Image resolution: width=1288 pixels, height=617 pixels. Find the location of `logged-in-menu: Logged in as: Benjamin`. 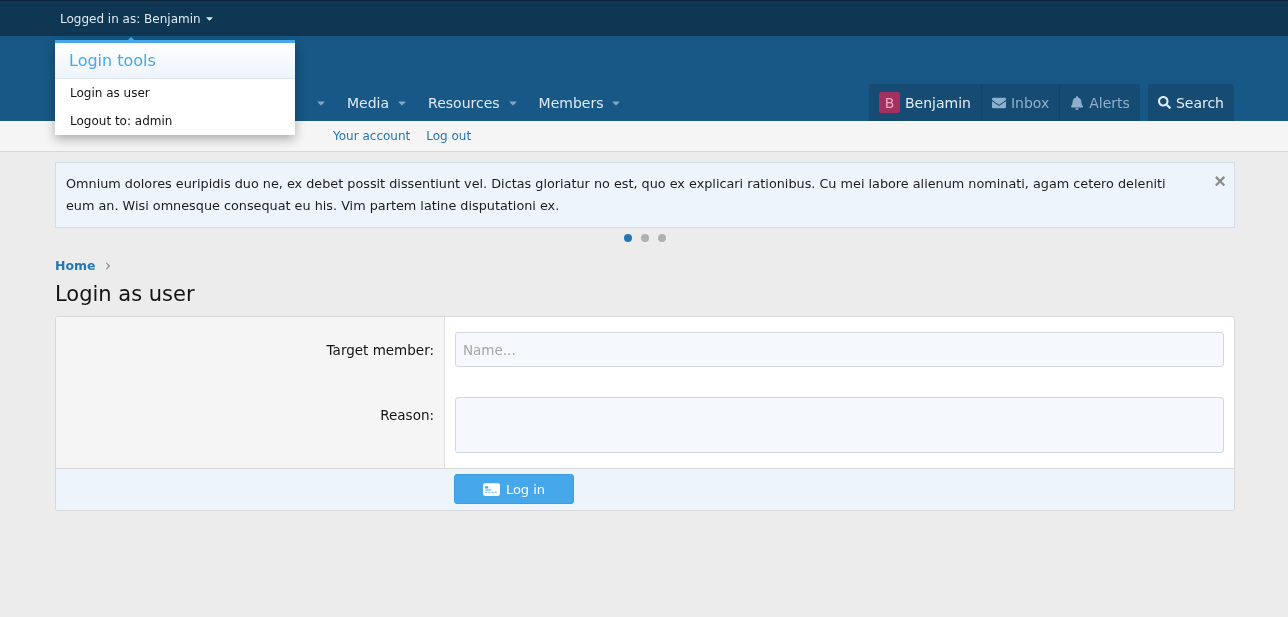

logged-in-menu: Logged in as: Benjamin is located at coordinates (137, 18).